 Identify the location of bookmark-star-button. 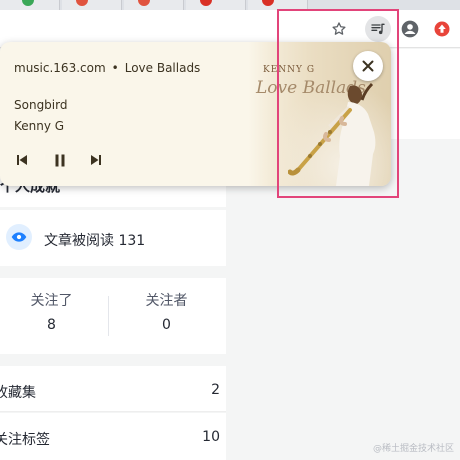
(339, 29).